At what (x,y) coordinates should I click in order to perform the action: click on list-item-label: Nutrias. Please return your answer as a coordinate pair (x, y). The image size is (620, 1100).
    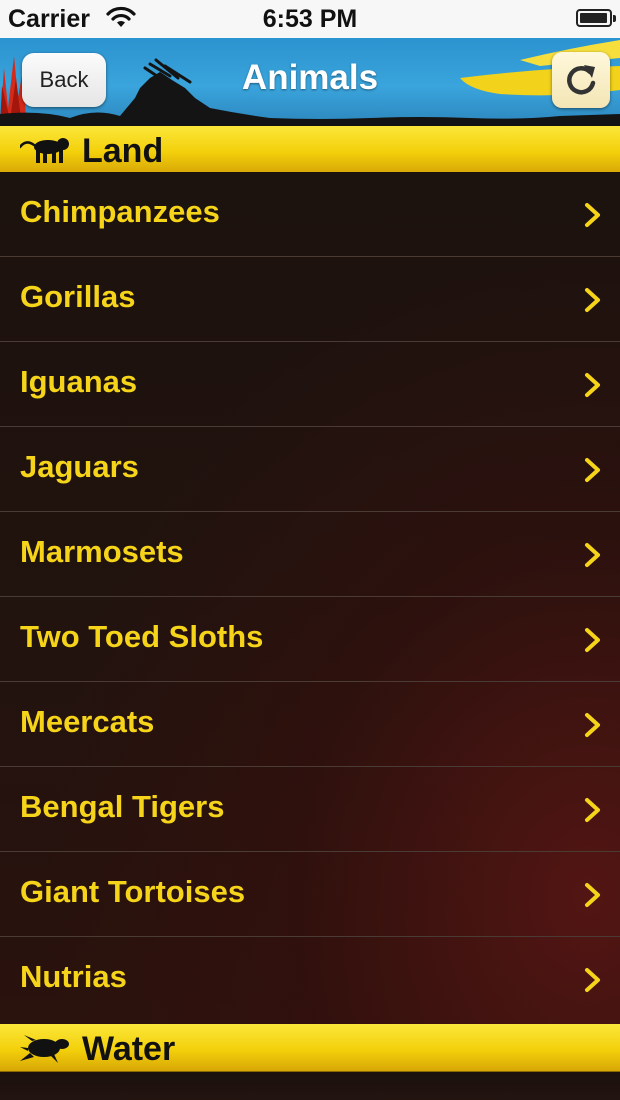
    Looking at the image, I should click on (73, 976).